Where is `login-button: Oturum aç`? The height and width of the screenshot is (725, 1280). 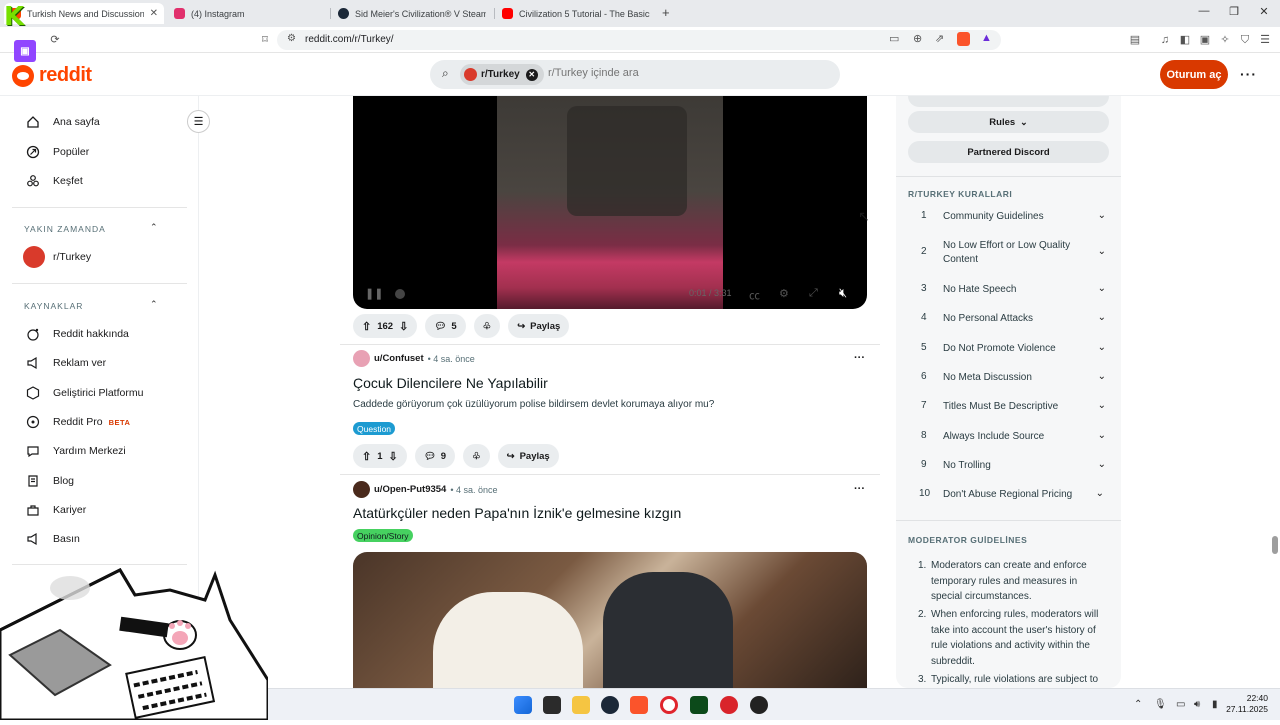
login-button: Oturum aç is located at coordinates (1194, 74).